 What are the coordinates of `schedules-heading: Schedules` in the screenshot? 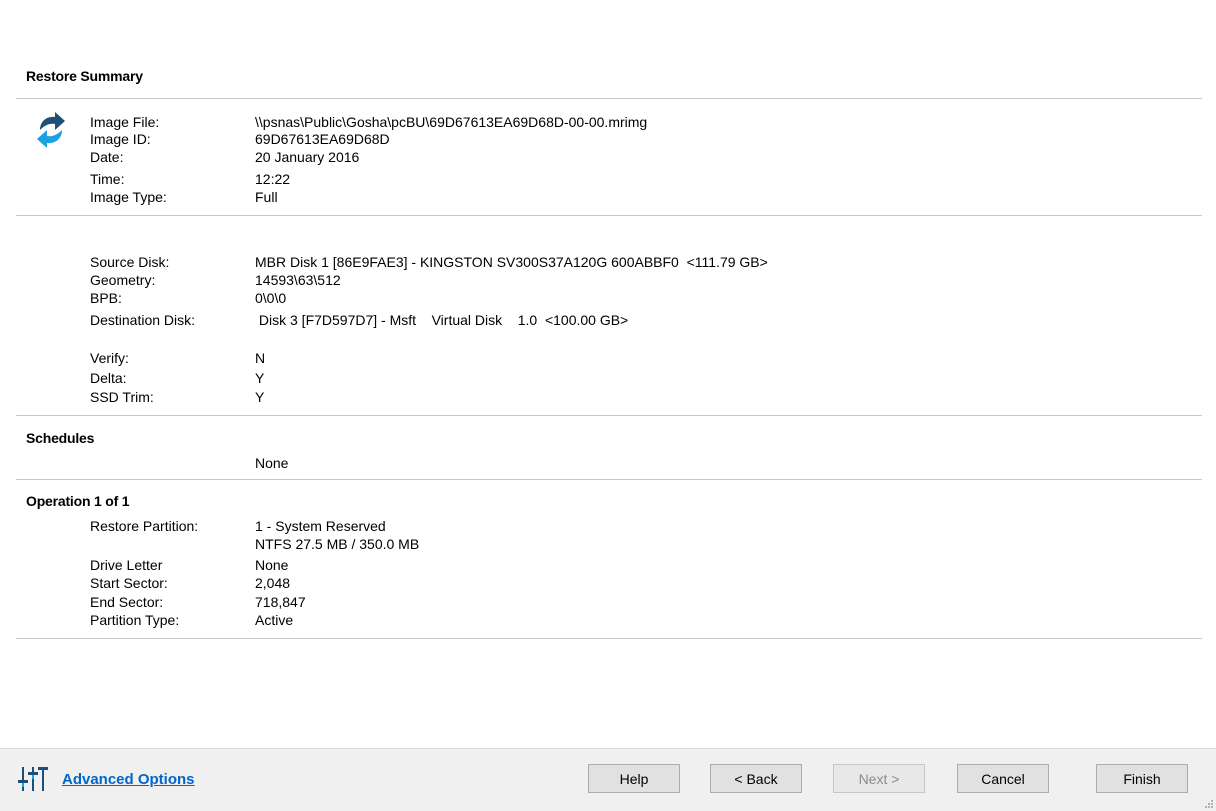 It's located at (60, 438).